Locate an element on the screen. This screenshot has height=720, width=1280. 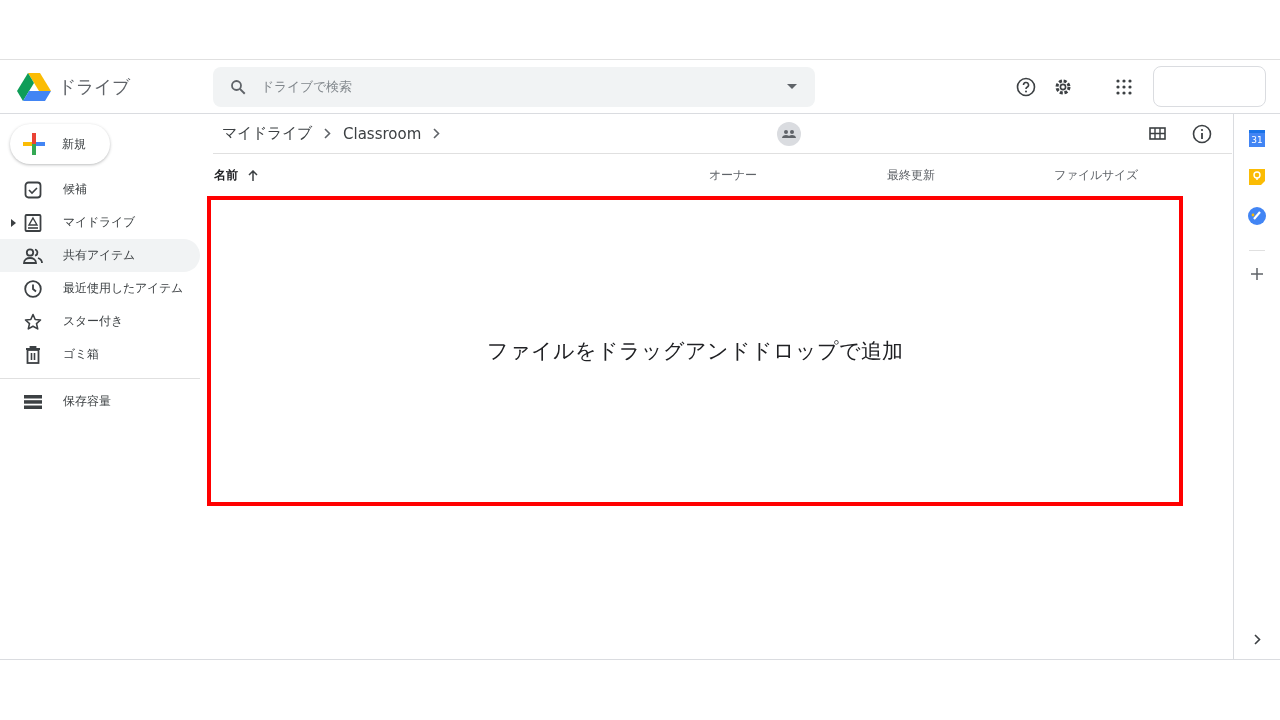
new-button: 新規 is located at coordinates (60, 144).